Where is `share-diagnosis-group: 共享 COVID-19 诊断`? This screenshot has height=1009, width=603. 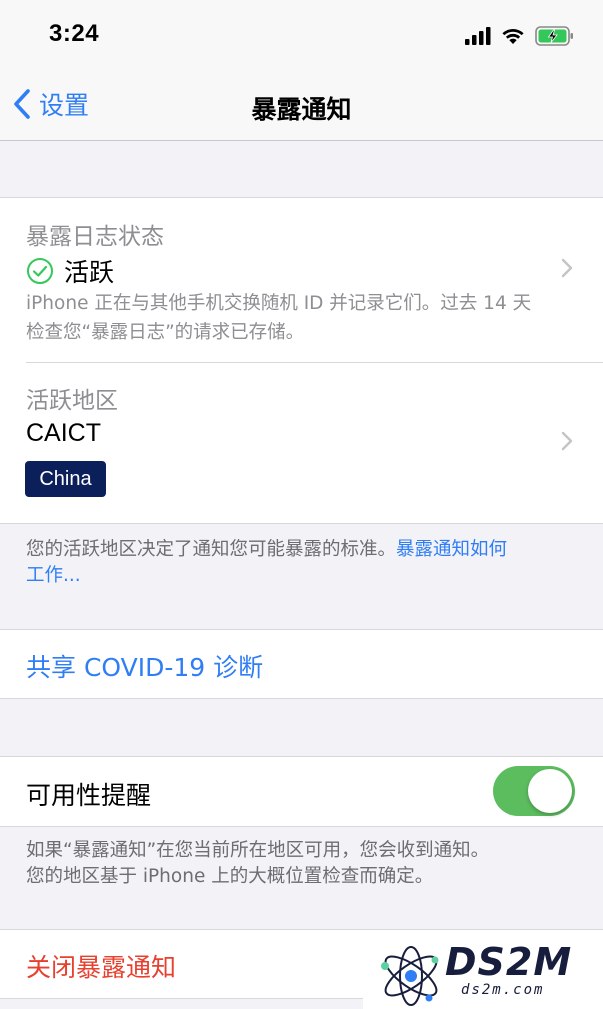 share-diagnosis-group: 共享 COVID-19 诊断 is located at coordinates (301, 664).